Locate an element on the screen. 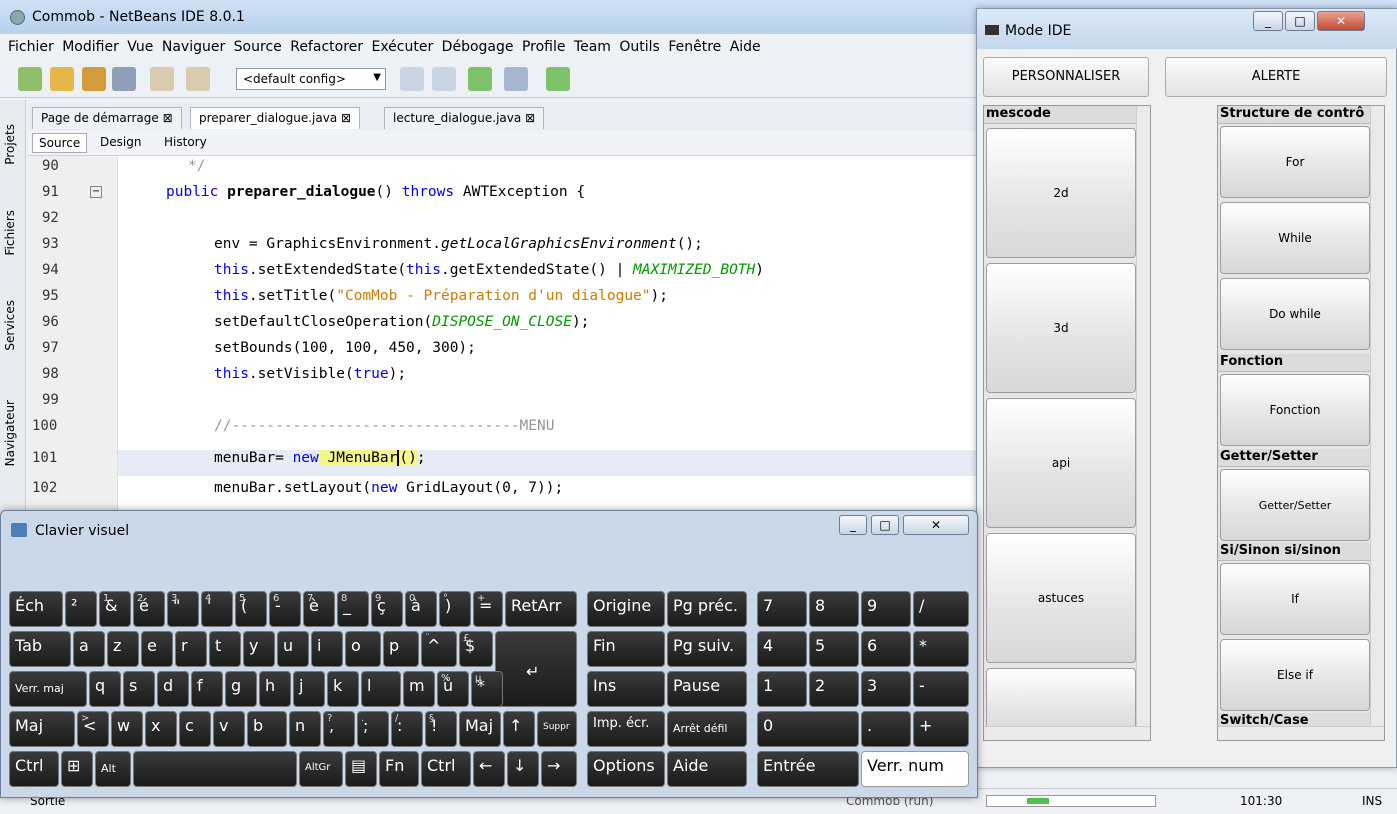  key-l: l is located at coordinates (381, 689).